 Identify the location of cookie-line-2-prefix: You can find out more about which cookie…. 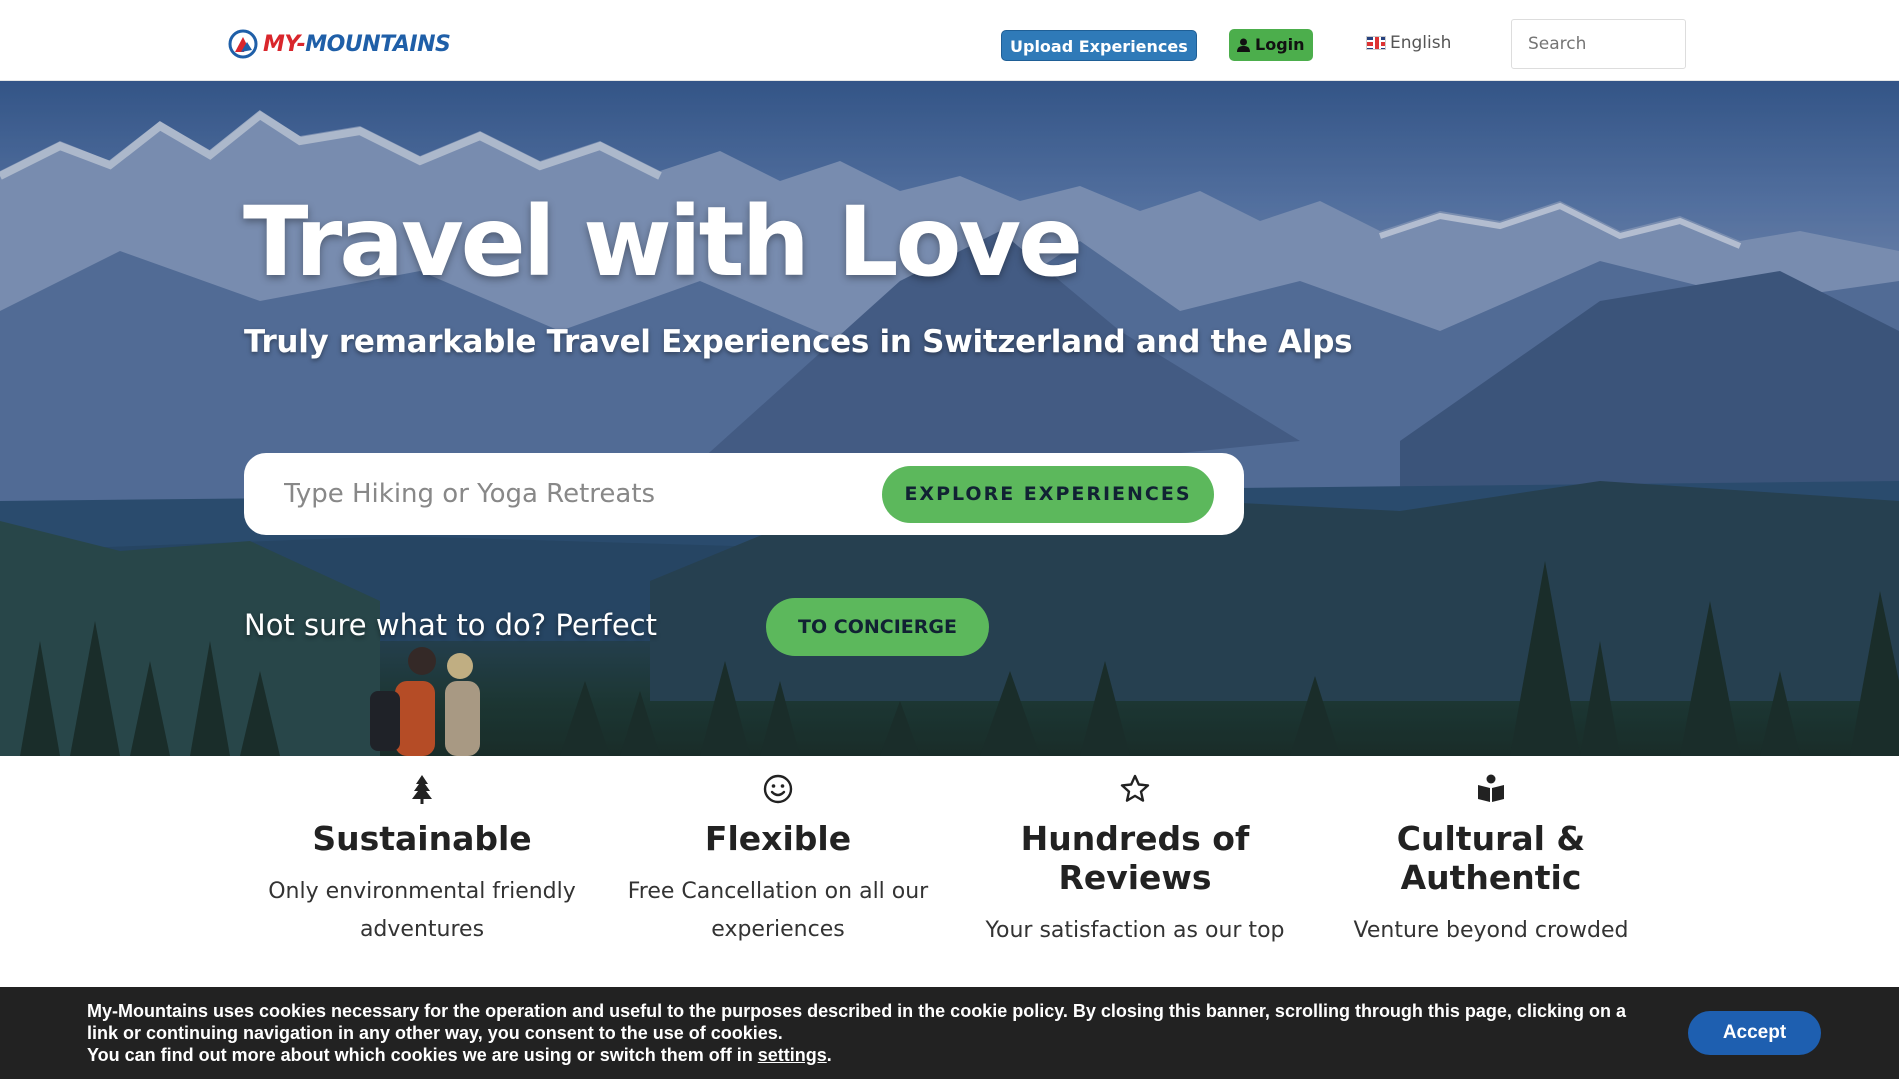
(422, 1055).